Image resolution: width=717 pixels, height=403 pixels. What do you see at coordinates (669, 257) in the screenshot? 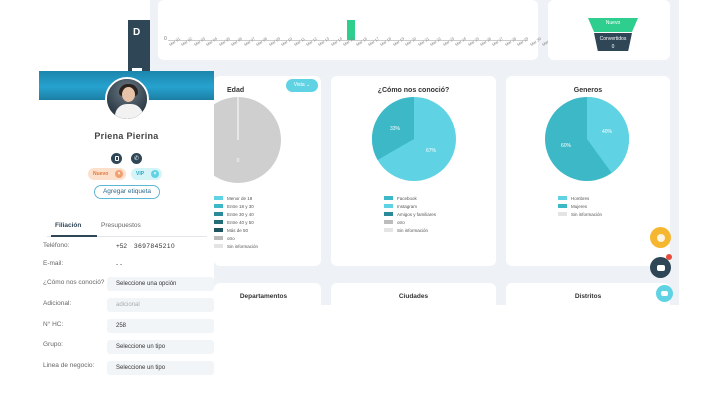
I see `notification-badge` at bounding box center [669, 257].